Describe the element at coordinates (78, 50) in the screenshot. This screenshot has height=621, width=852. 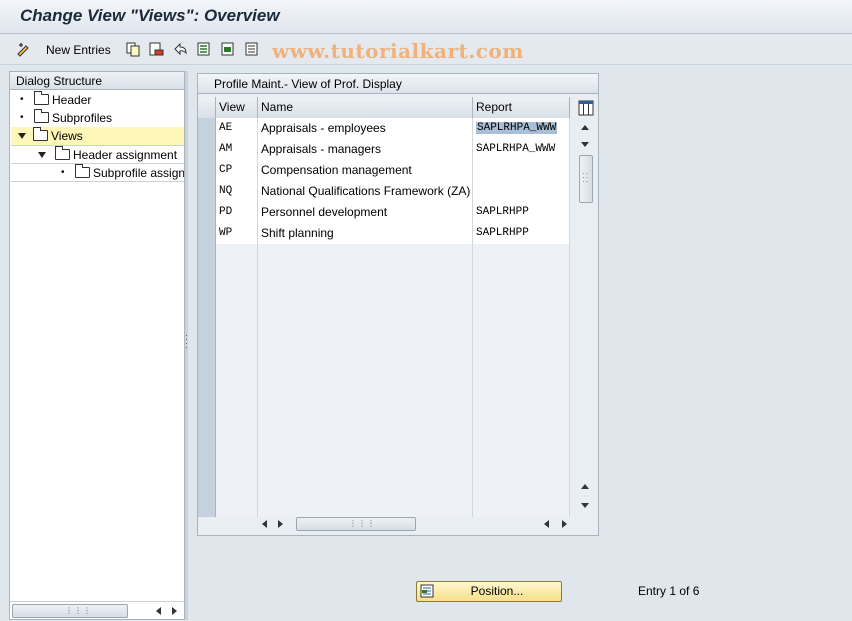
I see `new-entries-button: New Entries` at that location.